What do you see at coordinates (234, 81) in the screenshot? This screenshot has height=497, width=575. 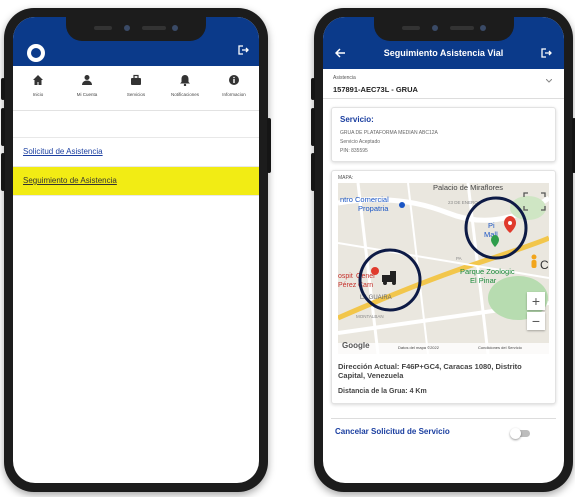 I see `info-icon` at bounding box center [234, 81].